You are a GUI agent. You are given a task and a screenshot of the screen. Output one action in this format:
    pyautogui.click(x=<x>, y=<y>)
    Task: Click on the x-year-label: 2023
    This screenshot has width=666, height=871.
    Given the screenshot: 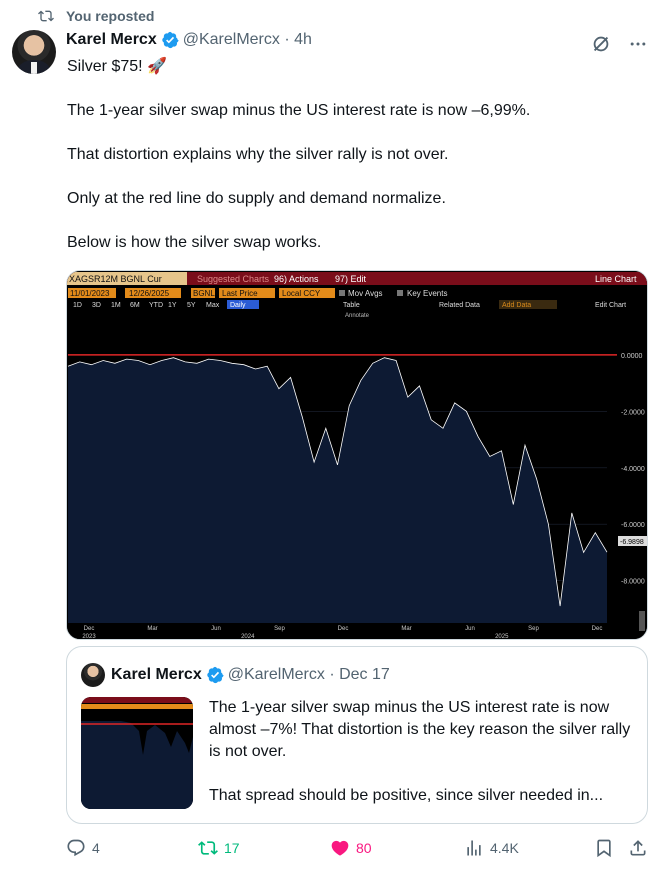 What is the action you would take?
    pyautogui.click(x=89, y=637)
    